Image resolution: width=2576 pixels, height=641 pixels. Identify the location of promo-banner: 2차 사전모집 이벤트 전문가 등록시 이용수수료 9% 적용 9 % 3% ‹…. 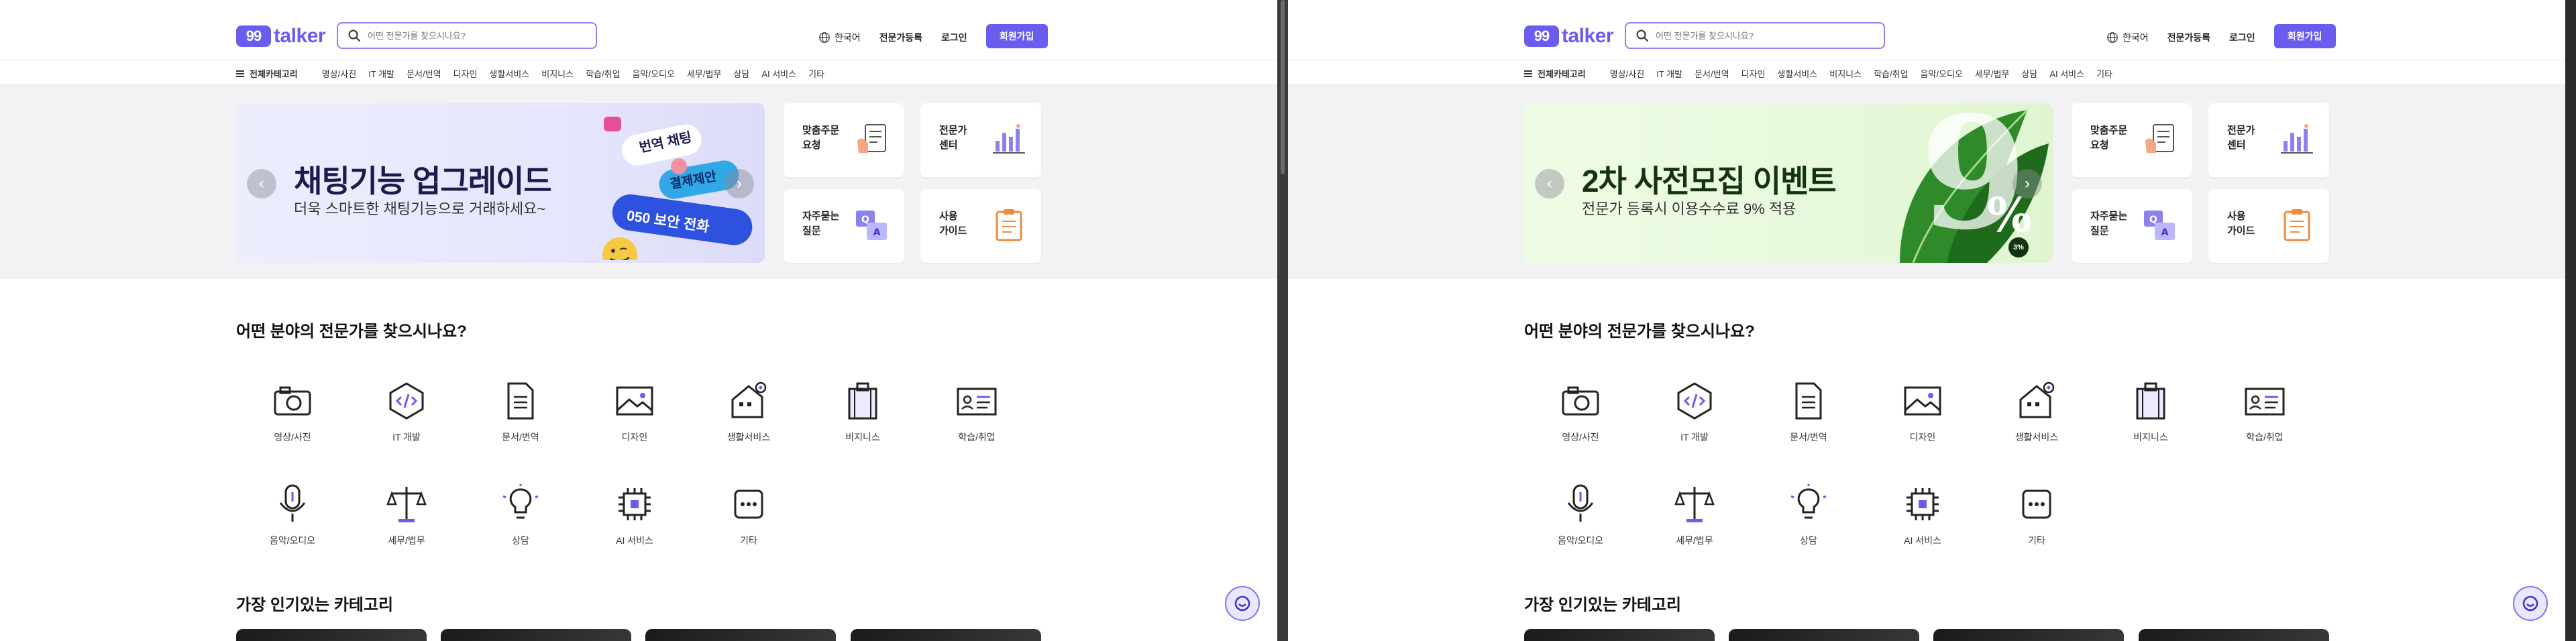
(1788, 183).